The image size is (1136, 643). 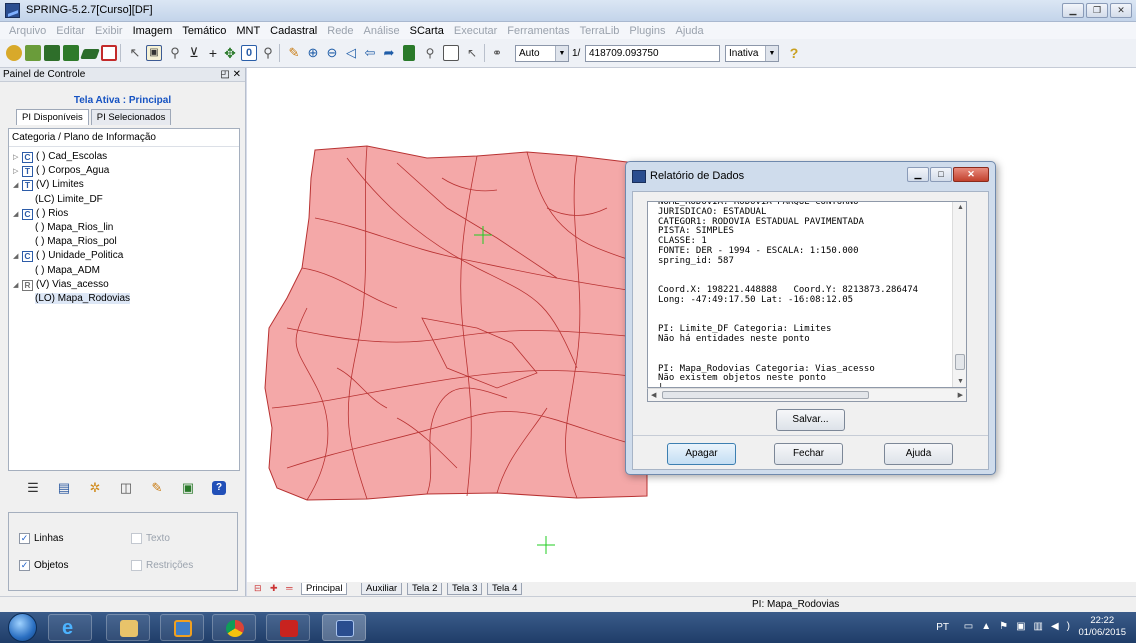 What do you see at coordinates (52, 53) in the screenshot?
I see `layer-icon` at bounding box center [52, 53].